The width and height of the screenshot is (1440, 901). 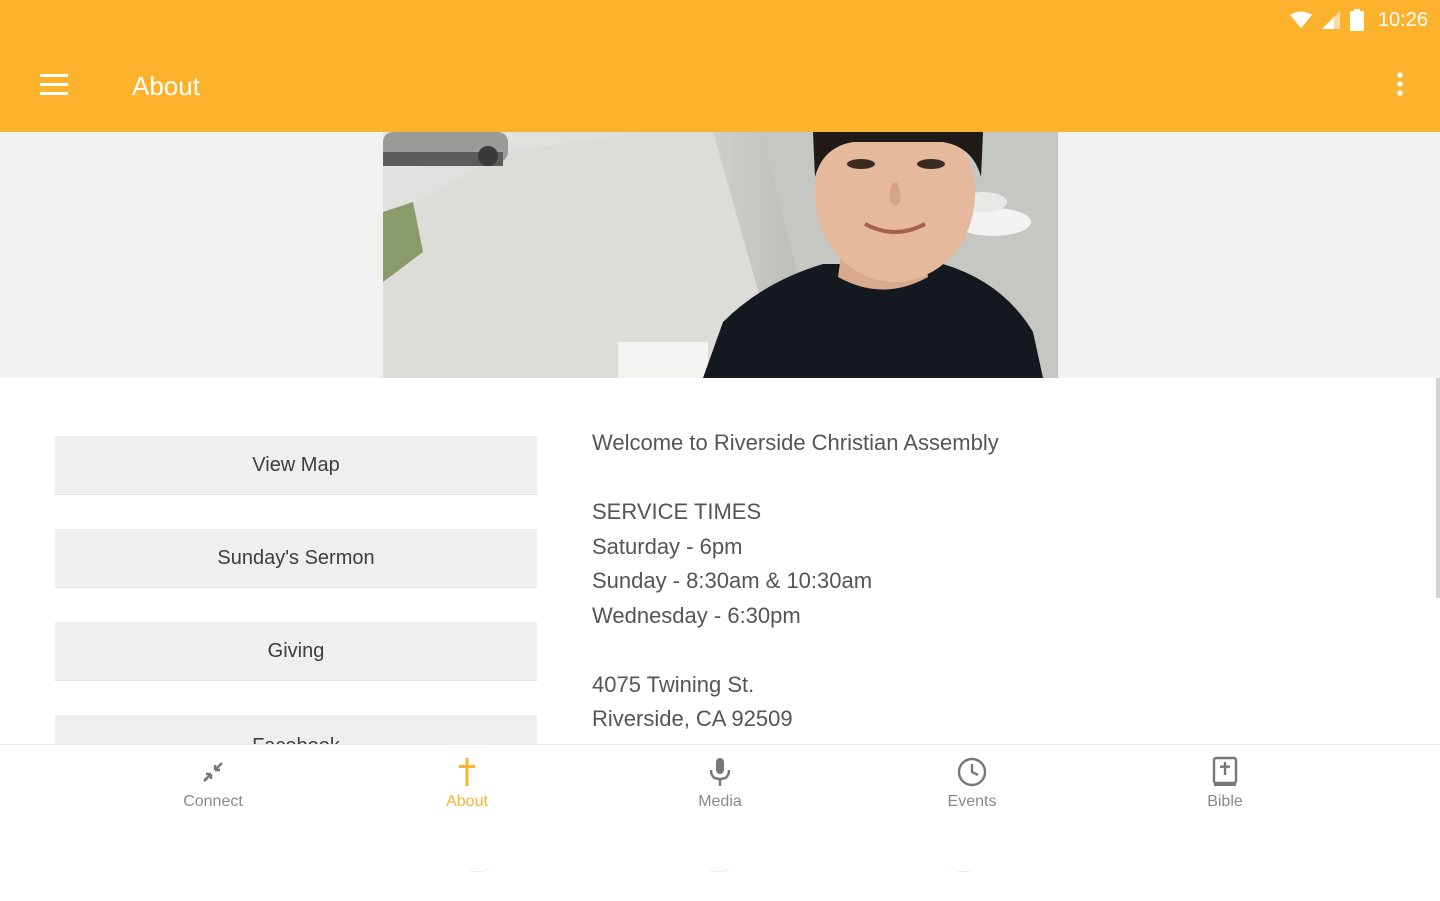 I want to click on nav-connect: Connect, so click(x=213, y=790).